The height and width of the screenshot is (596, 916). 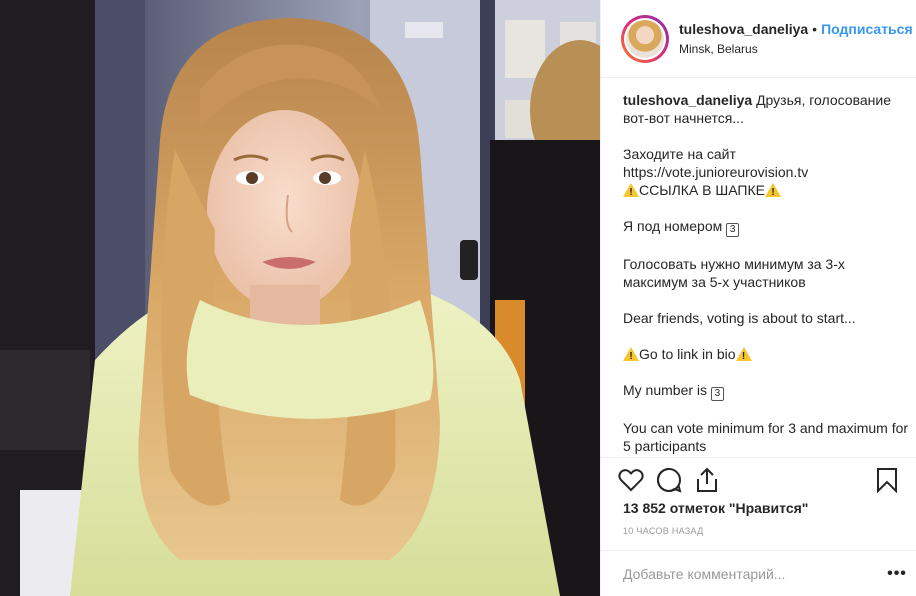 I want to click on username-link: tuleshova_daneliya, so click(x=743, y=29).